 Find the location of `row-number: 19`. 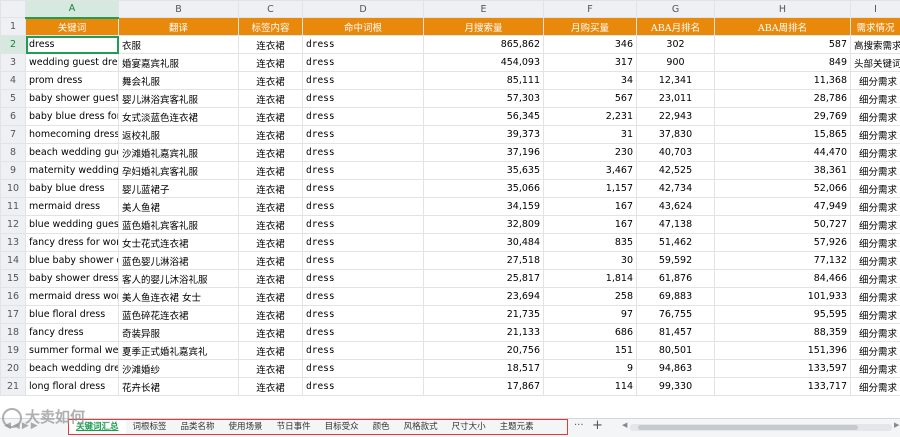

row-number: 19 is located at coordinates (13, 351).